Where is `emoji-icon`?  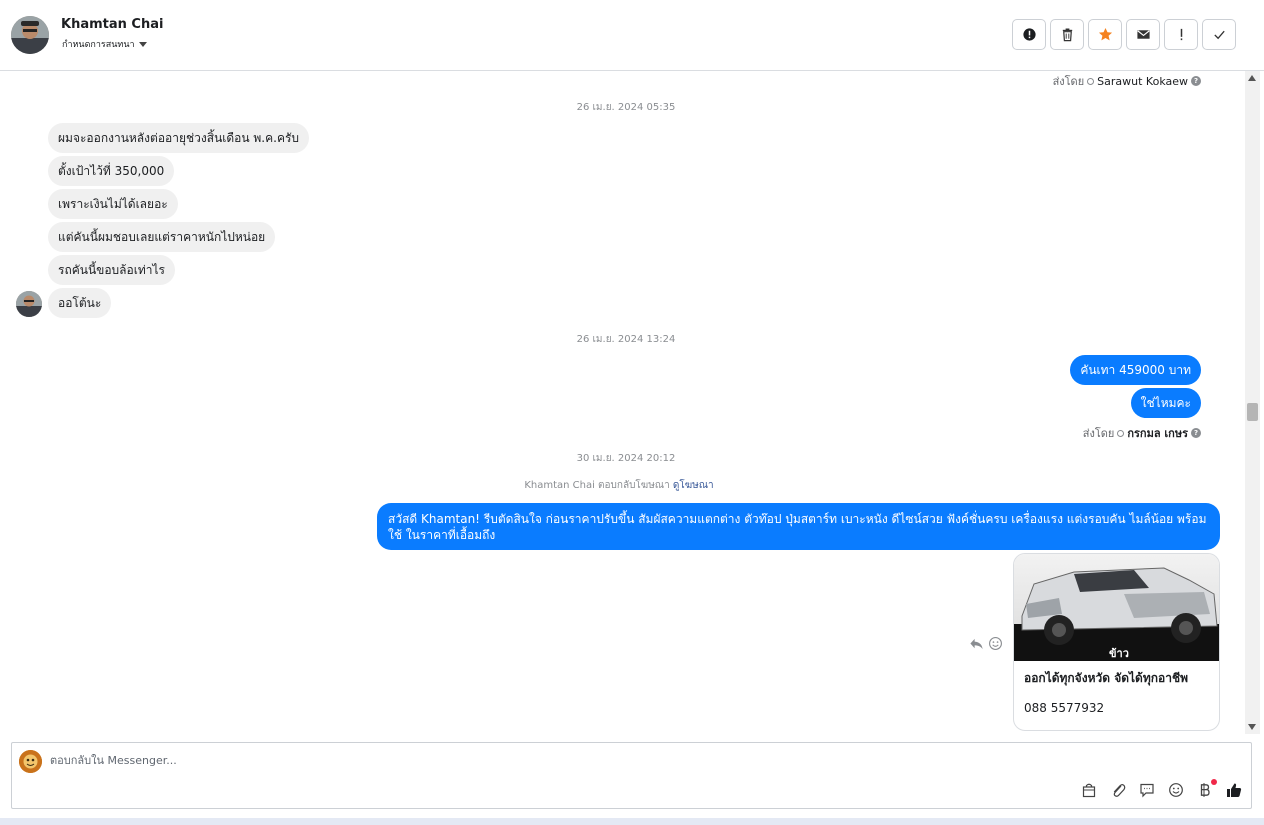
emoji-icon is located at coordinates (1176, 790).